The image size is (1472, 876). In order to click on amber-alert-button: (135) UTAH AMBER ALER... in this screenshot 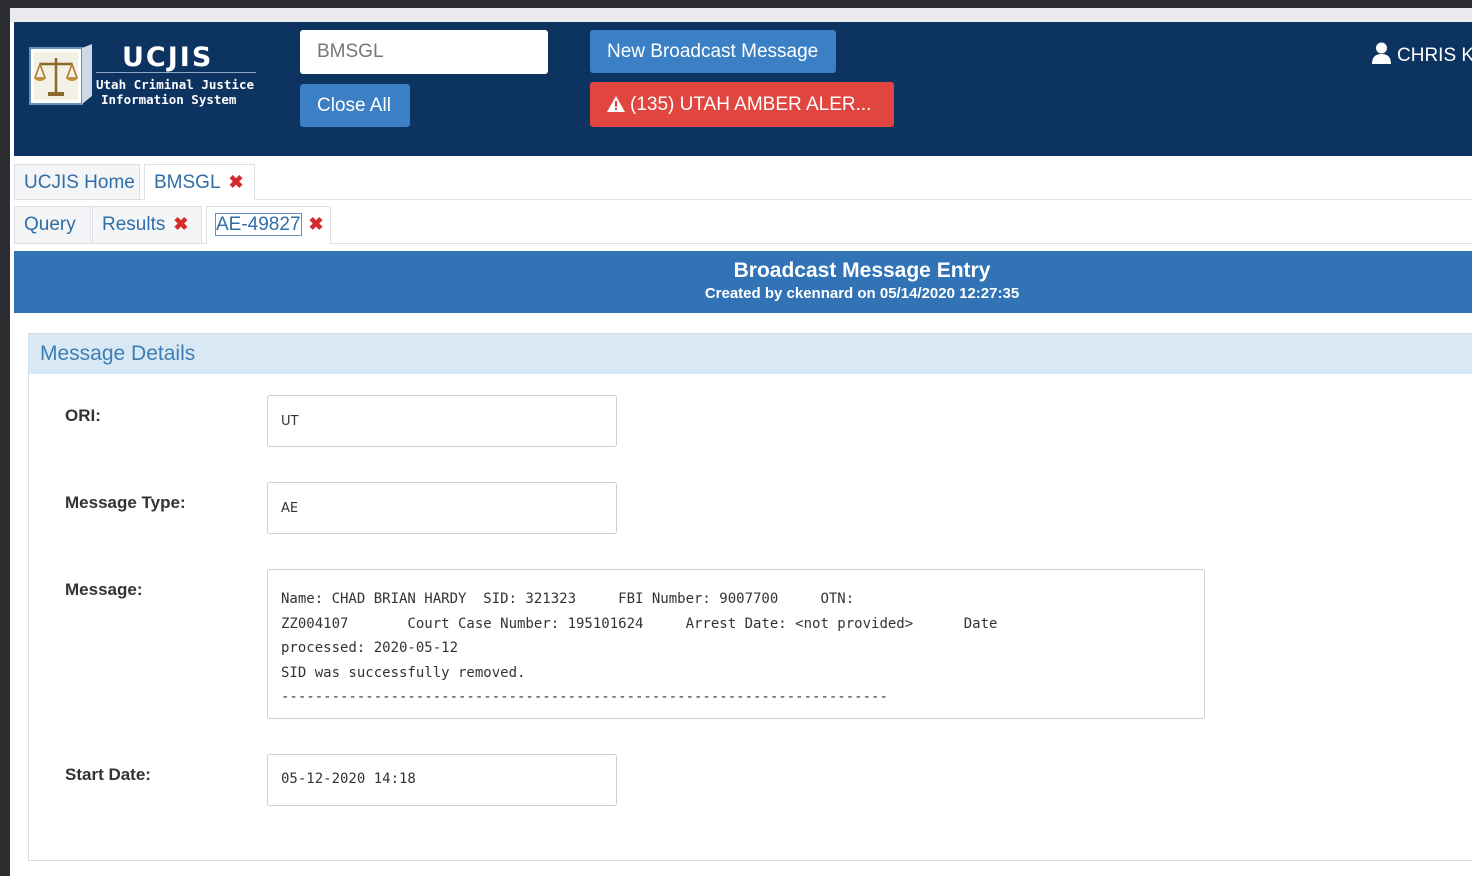, I will do `click(742, 104)`.